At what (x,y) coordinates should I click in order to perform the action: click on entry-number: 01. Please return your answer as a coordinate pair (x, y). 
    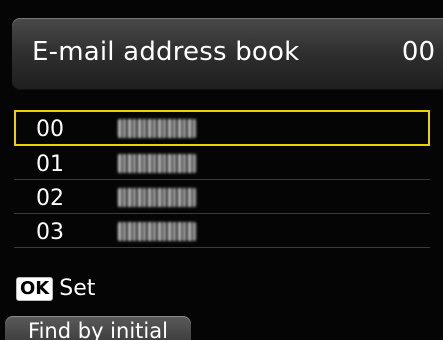
    Looking at the image, I should click on (50, 164).